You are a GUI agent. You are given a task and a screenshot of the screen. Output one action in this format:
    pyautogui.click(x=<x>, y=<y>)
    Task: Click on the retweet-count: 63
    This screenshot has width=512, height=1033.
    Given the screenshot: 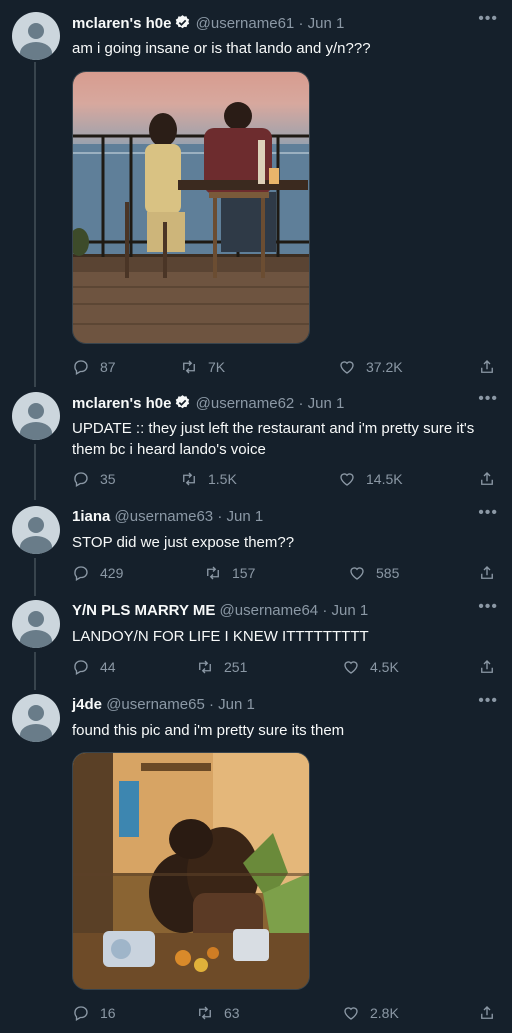 What is the action you would take?
    pyautogui.click(x=232, y=1013)
    